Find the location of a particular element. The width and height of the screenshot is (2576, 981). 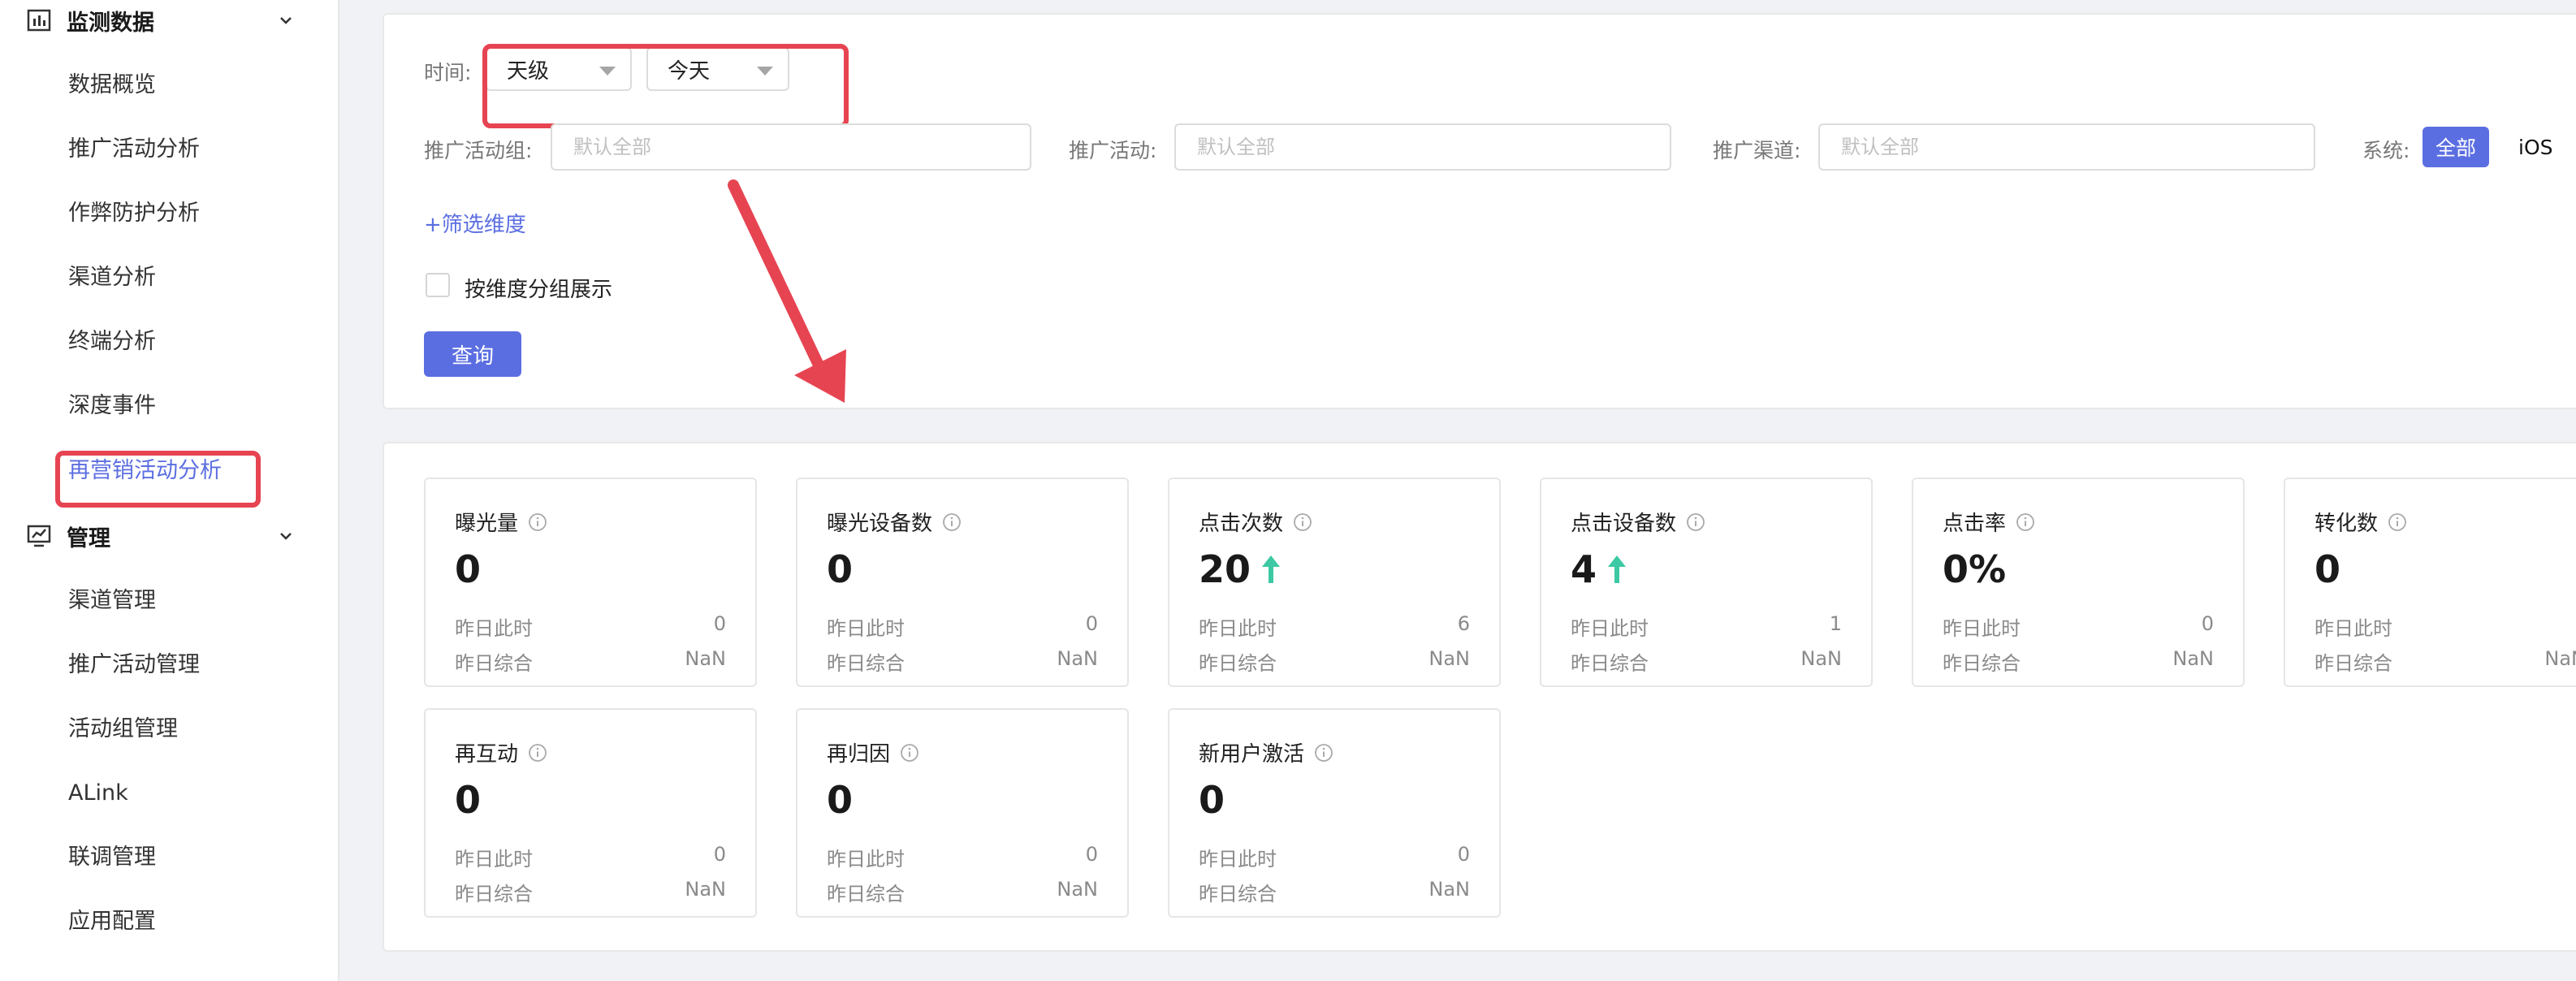

stat-card: 点击设备数 4 昨日此时 1 昨日综合 NaN is located at coordinates (1707, 582).